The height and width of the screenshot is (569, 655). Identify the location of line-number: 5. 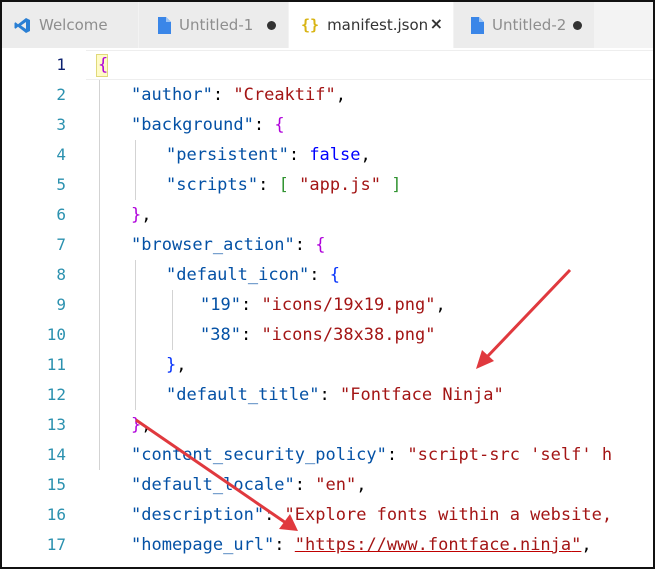
(61, 184).